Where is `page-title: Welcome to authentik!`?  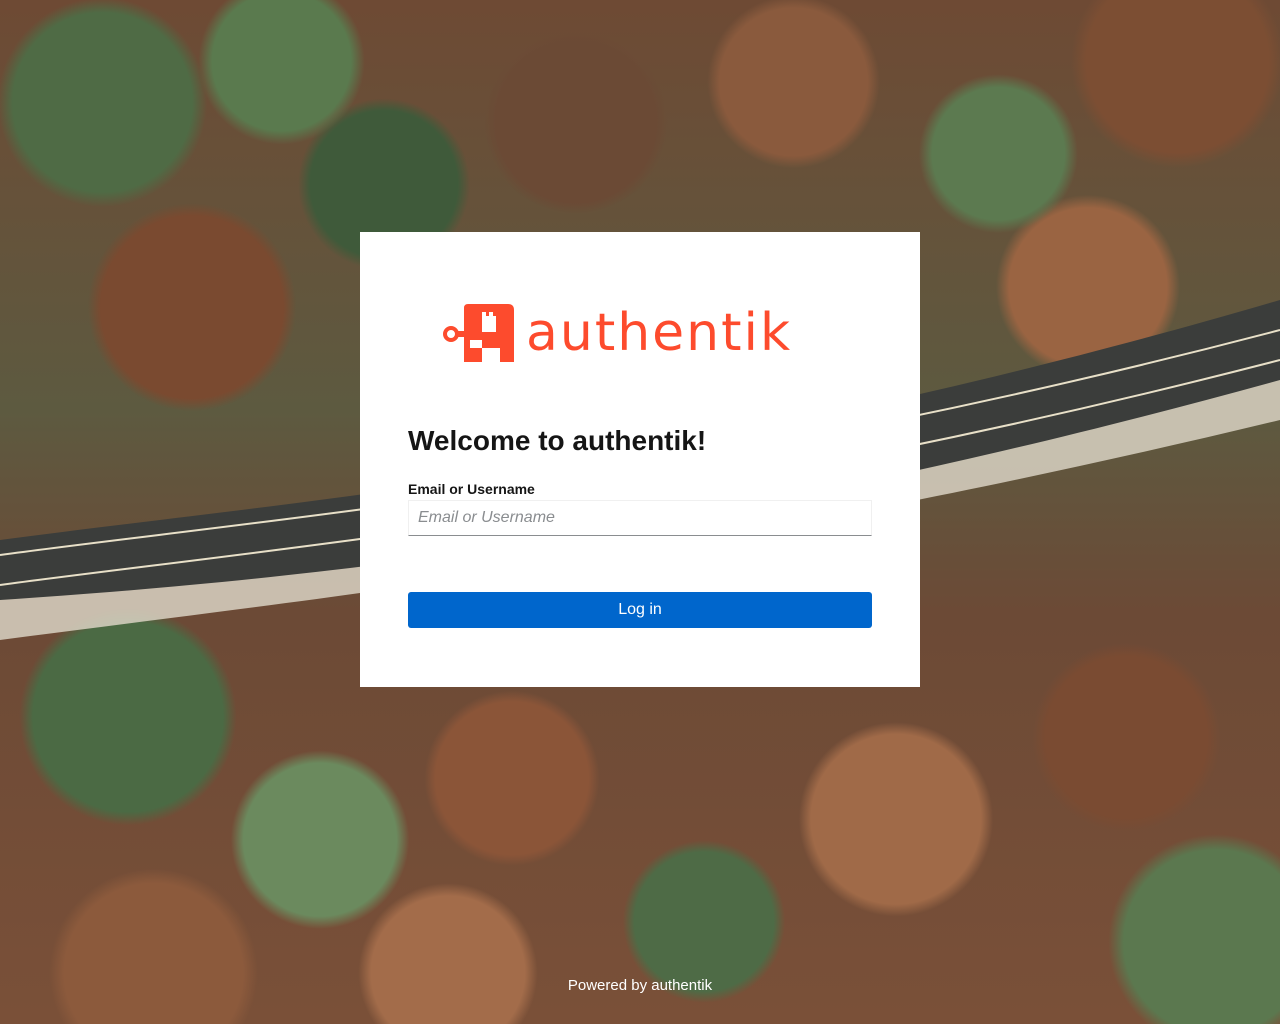 page-title: Welcome to authentik! is located at coordinates (557, 440).